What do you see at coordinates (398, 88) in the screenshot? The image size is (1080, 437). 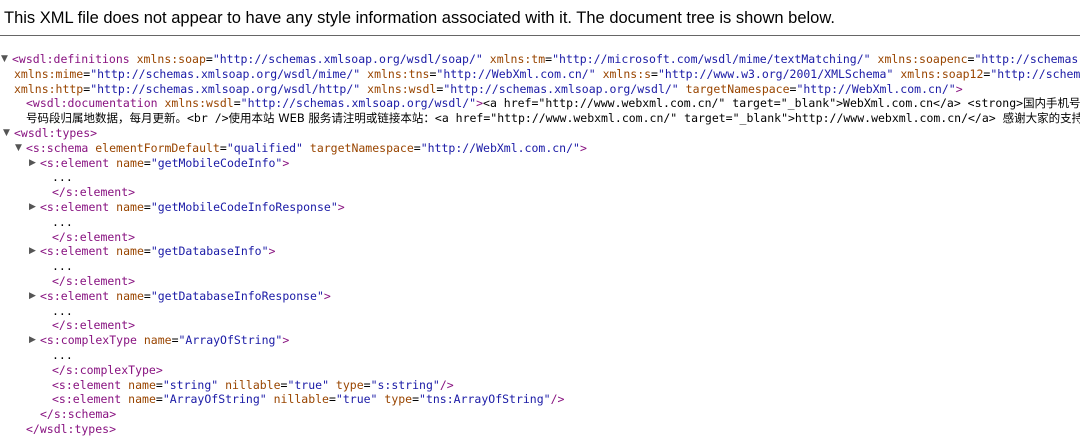 I see `xml-attribute-name: xmlns:wsdl` at bounding box center [398, 88].